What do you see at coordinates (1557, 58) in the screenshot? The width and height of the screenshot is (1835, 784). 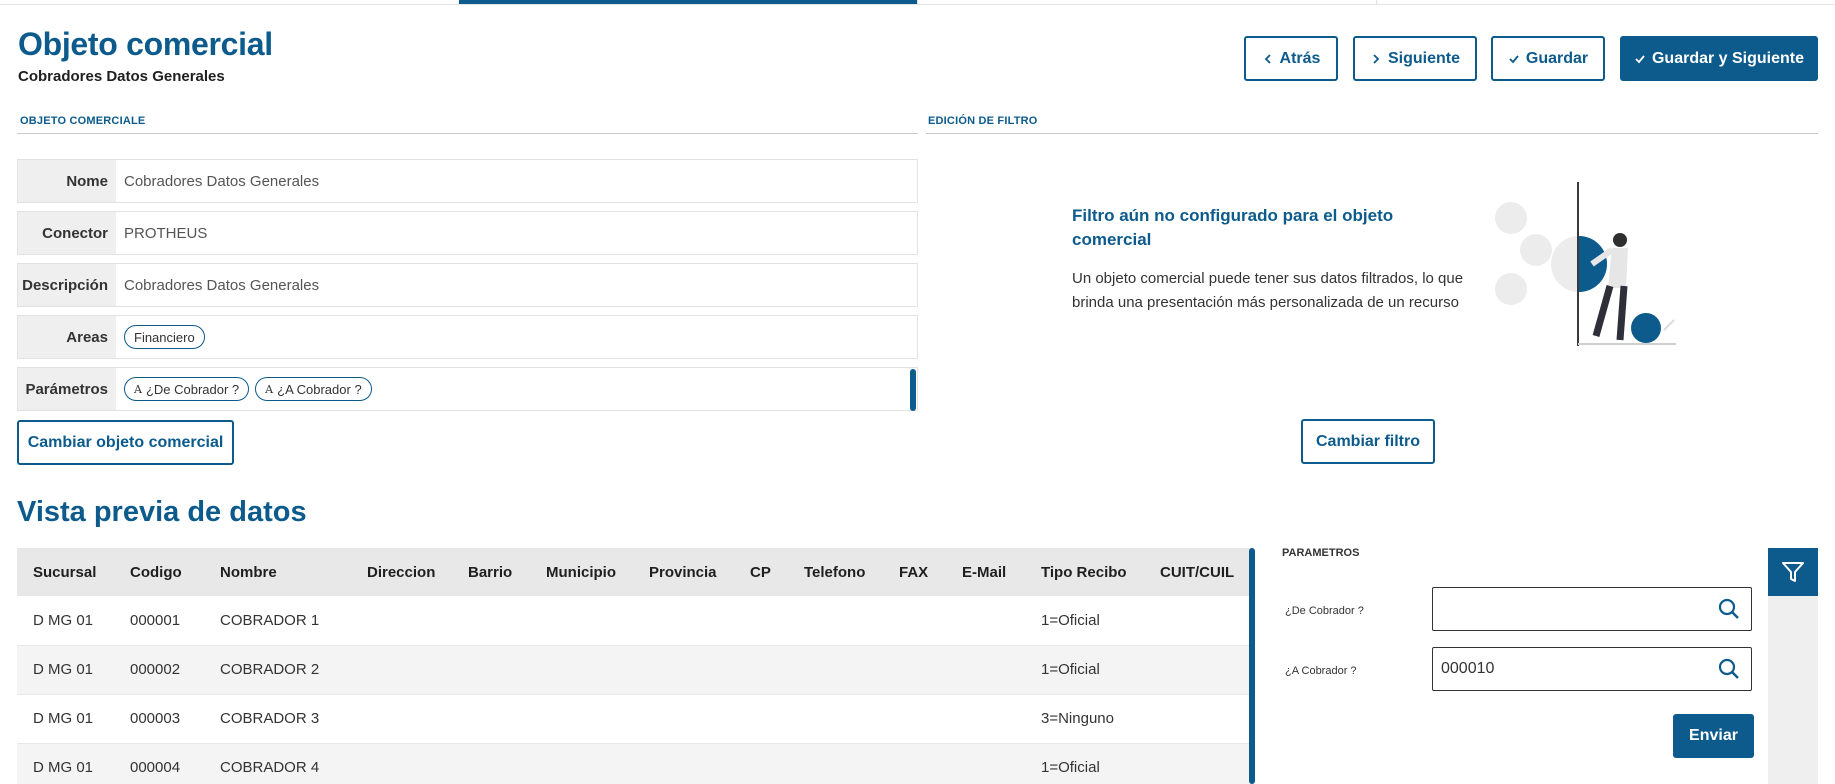 I see `save-button-label: Guardar` at bounding box center [1557, 58].